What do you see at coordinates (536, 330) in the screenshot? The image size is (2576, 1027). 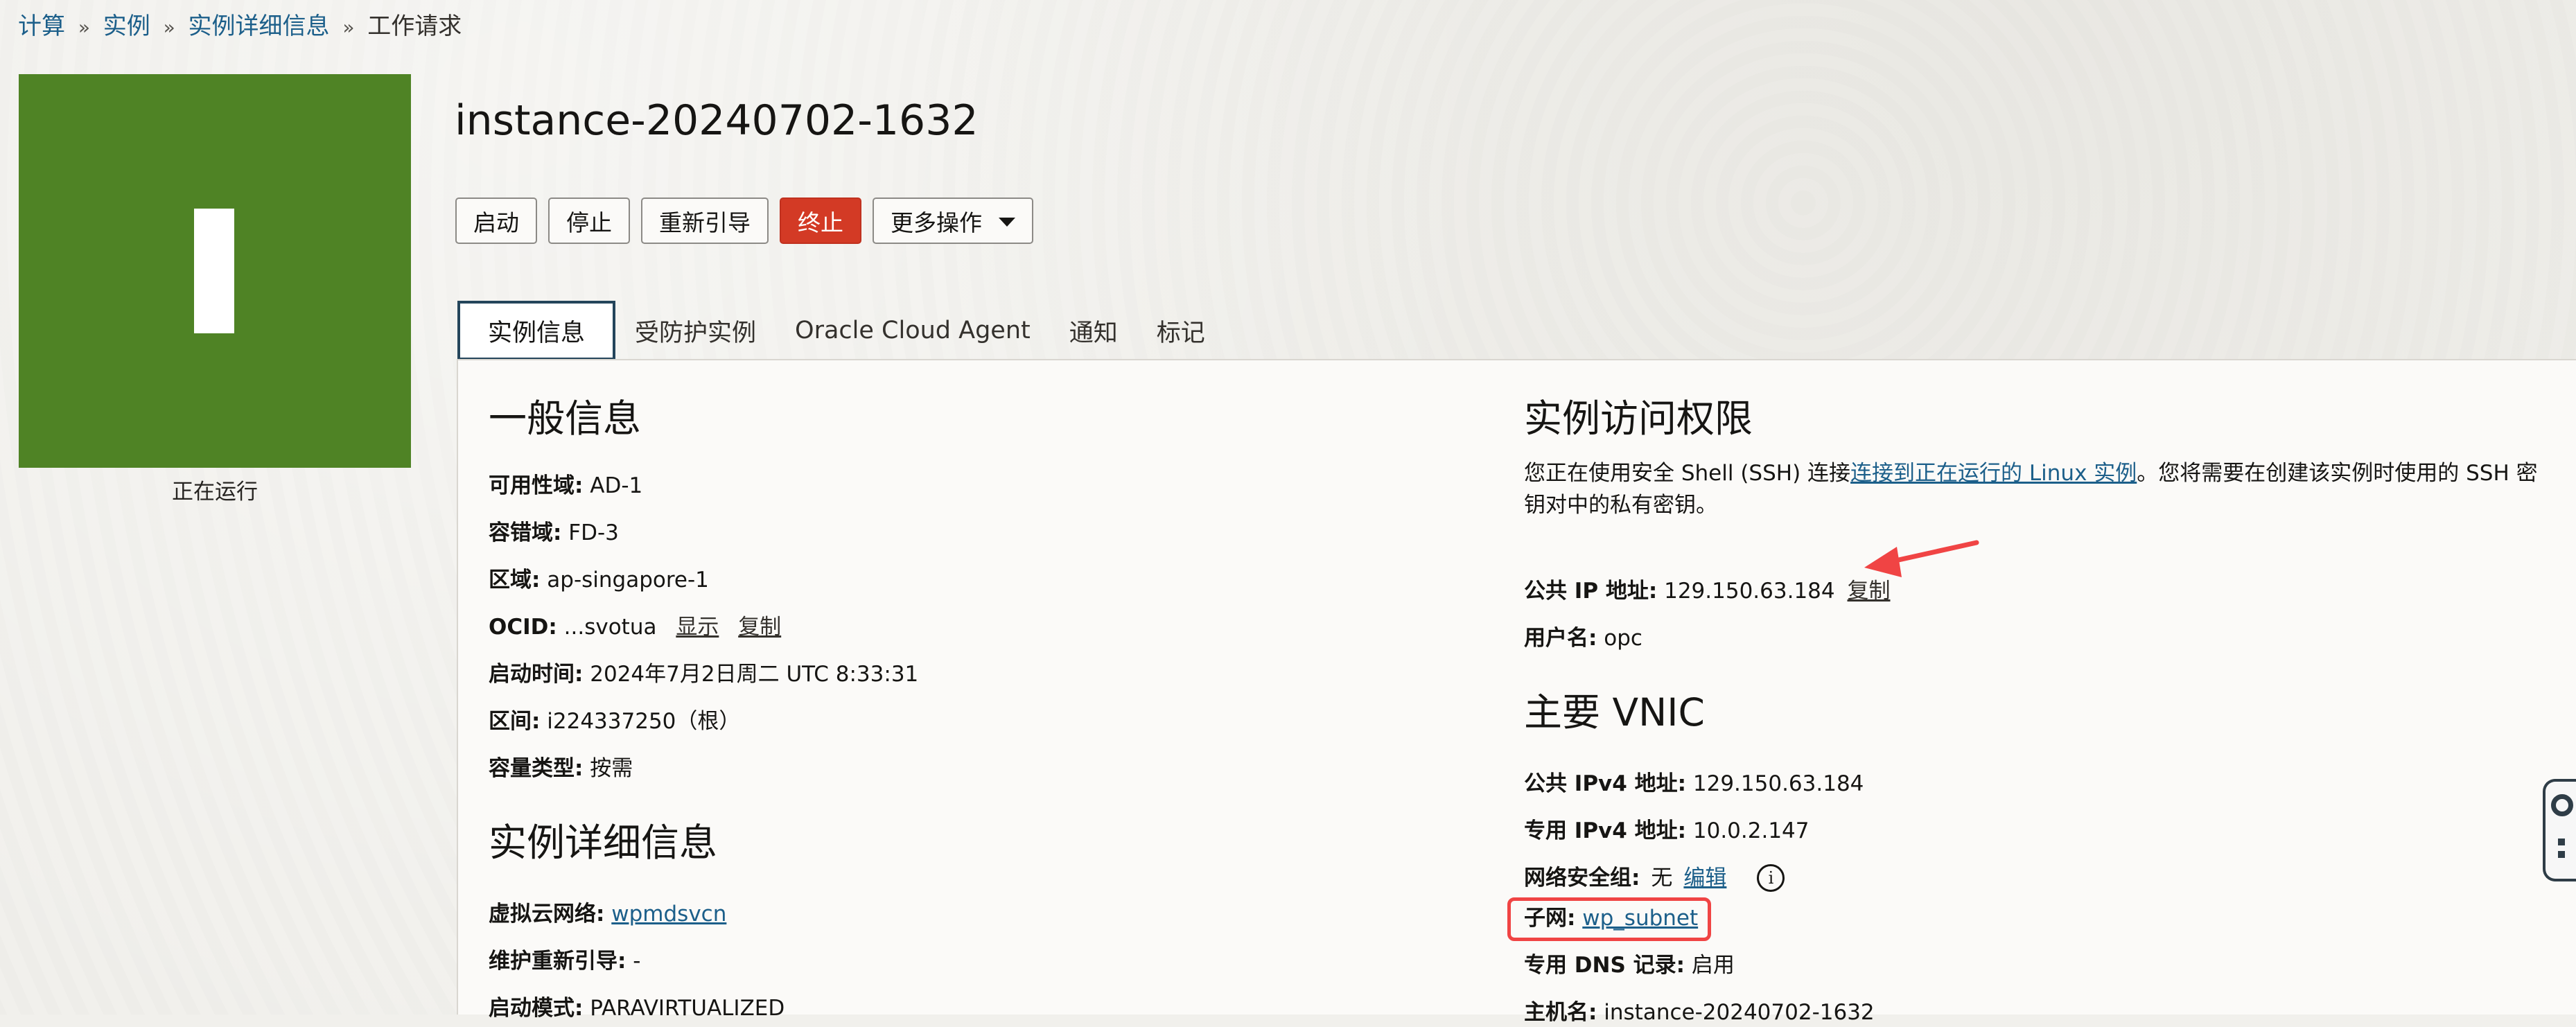 I see `tab-instance-info: 实例信息` at bounding box center [536, 330].